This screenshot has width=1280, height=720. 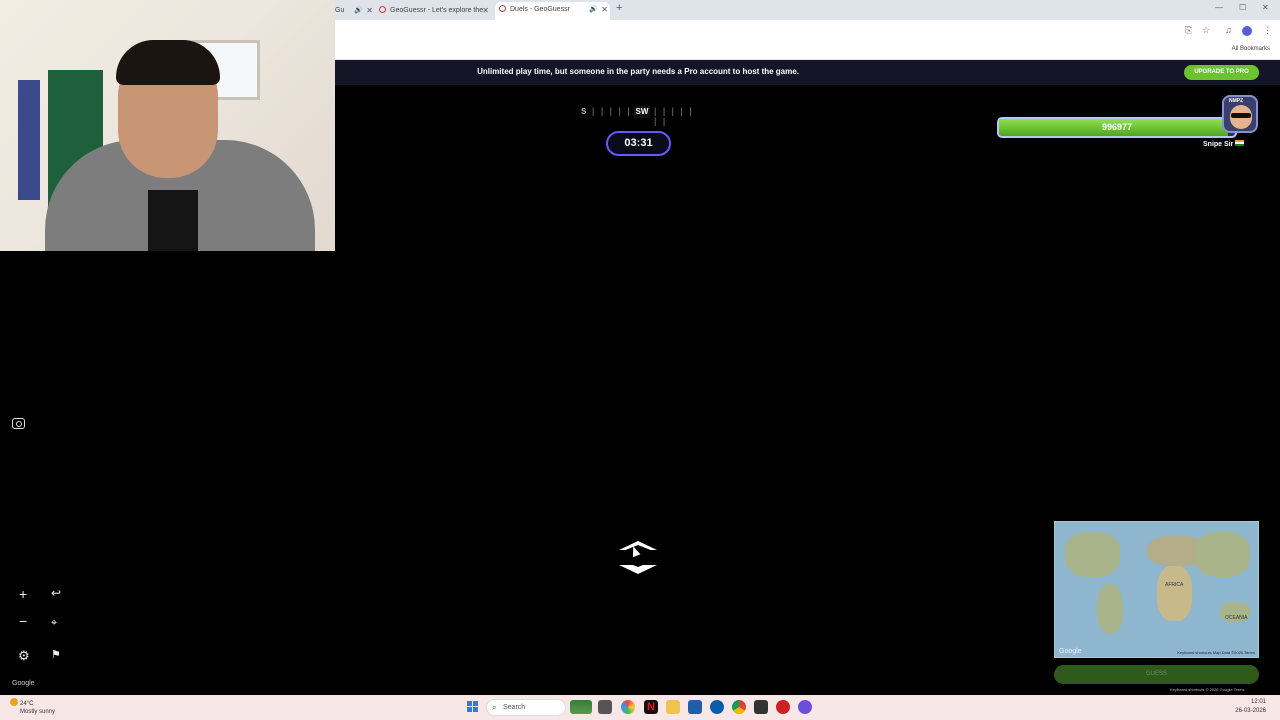 What do you see at coordinates (29, 140) in the screenshot?
I see `webcam-poster` at bounding box center [29, 140].